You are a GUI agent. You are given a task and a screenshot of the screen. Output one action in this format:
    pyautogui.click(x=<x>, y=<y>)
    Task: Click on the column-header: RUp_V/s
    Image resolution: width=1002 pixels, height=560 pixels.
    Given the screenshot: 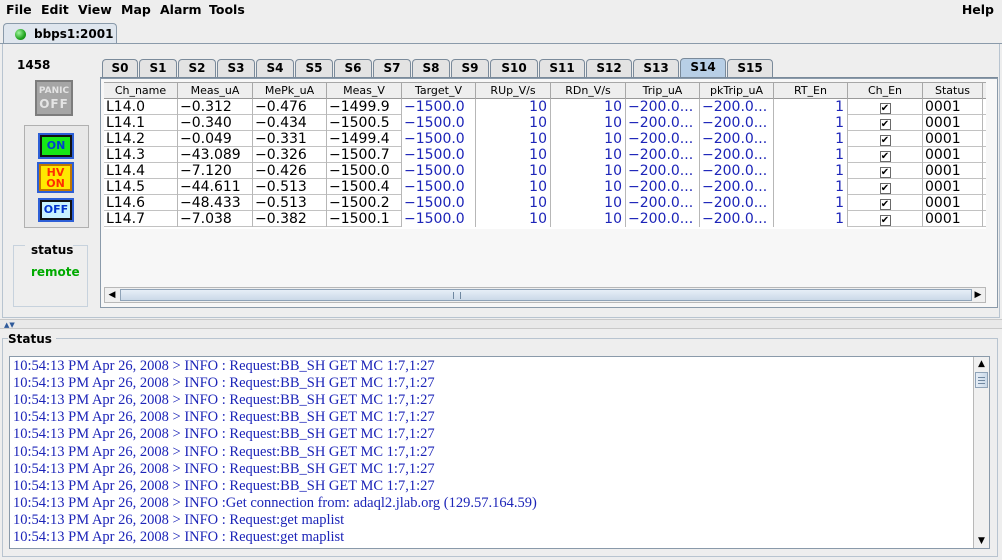 What is the action you would take?
    pyautogui.click(x=513, y=91)
    